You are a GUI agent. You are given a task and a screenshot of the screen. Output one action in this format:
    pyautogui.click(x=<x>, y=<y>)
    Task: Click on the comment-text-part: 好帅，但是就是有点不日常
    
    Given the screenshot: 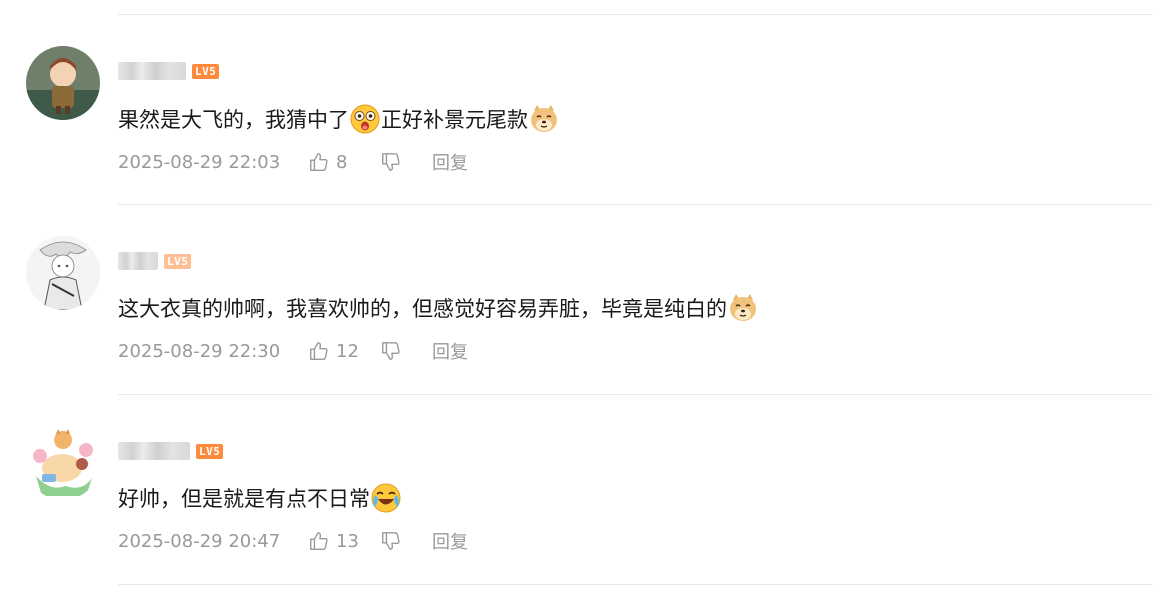 What is the action you would take?
    pyautogui.click(x=244, y=499)
    